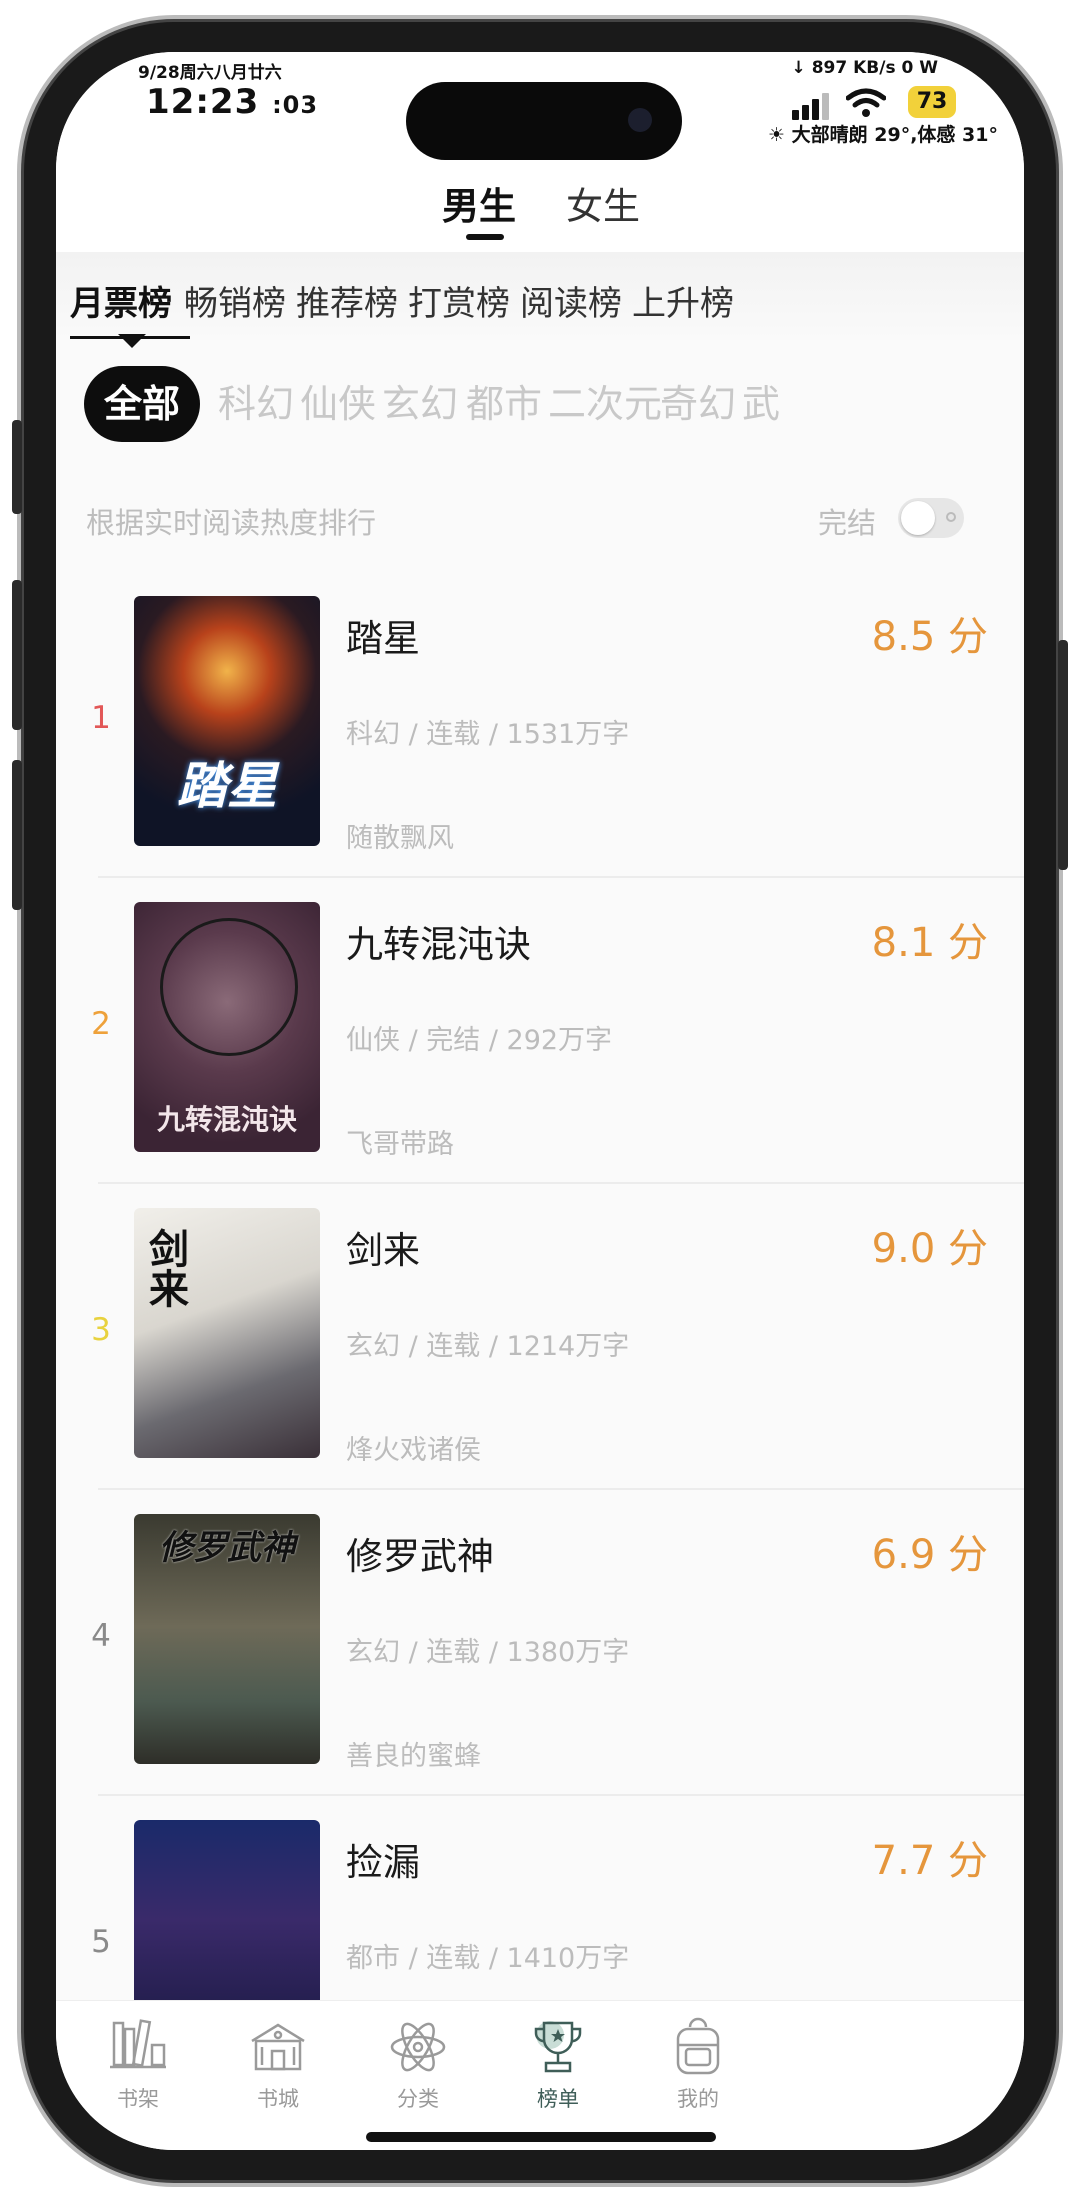 This screenshot has width=1080, height=2202. I want to click on power-button, so click(1063, 755).